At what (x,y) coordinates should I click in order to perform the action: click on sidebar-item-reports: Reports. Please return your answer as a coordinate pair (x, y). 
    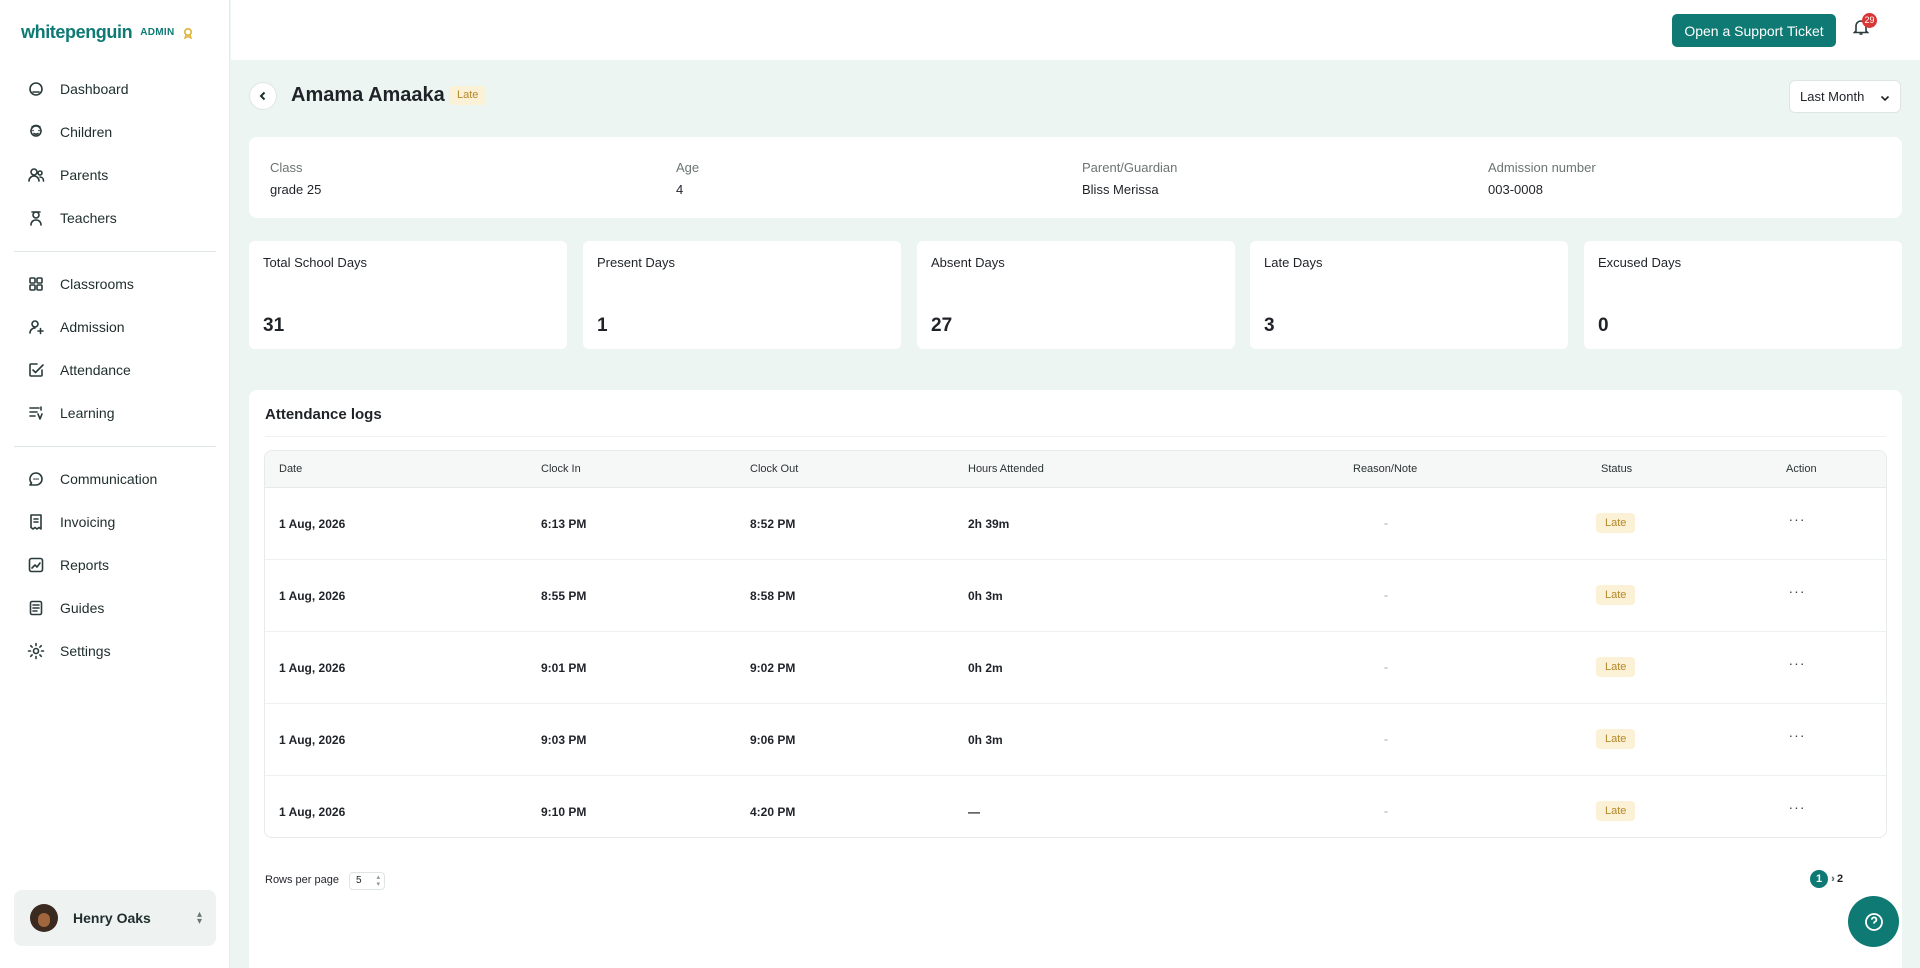
    Looking at the image, I should click on (115, 564).